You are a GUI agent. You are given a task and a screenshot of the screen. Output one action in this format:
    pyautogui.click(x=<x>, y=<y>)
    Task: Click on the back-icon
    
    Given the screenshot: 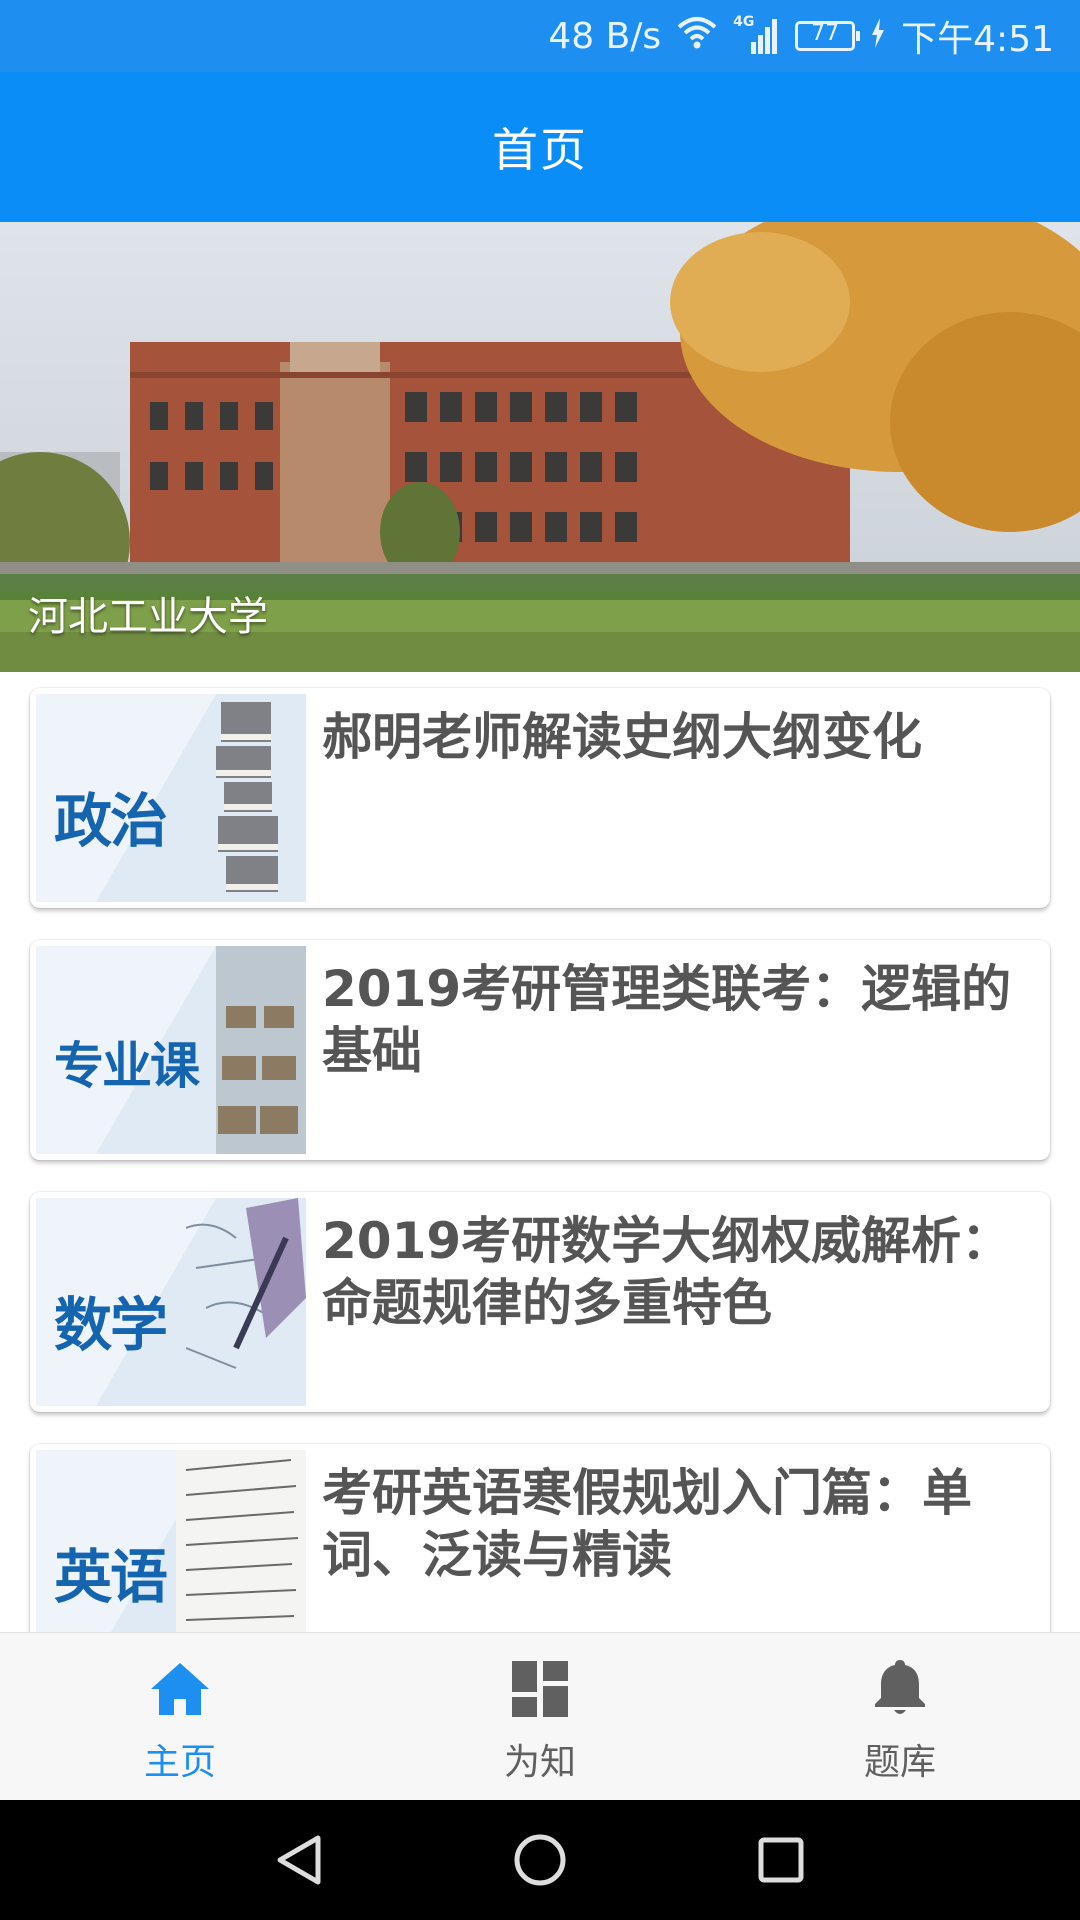 What is the action you would take?
    pyautogui.click(x=299, y=1860)
    